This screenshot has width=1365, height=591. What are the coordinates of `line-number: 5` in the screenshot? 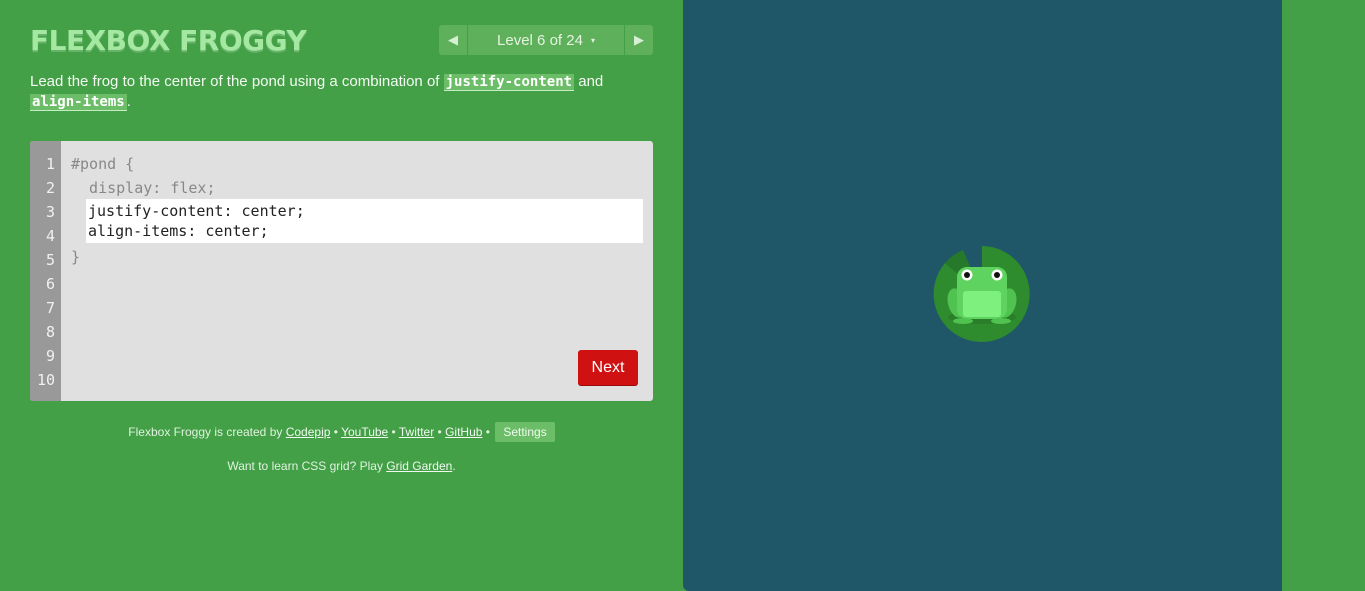 It's located at (50, 260).